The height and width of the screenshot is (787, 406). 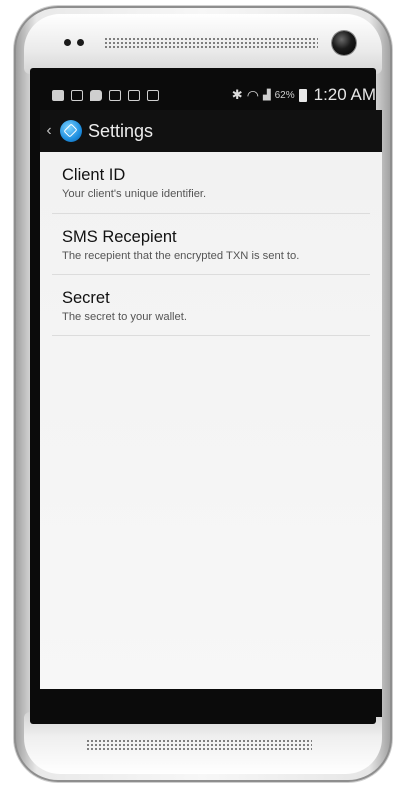 I want to click on back-chevron-icon: ‹, so click(x=49, y=131).